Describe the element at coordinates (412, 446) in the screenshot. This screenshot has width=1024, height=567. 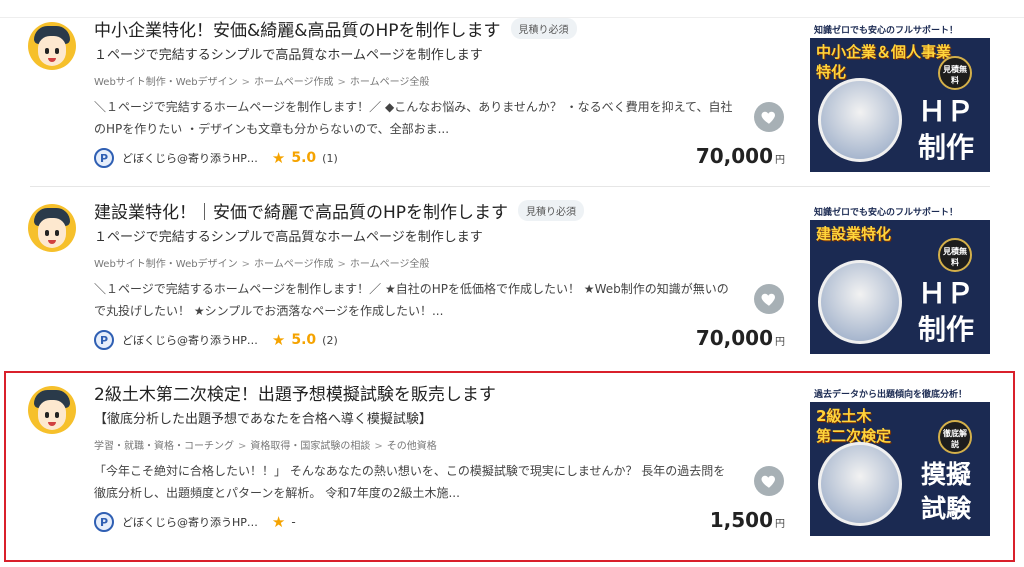
I see `breadcrumb-item: その他資格` at that location.